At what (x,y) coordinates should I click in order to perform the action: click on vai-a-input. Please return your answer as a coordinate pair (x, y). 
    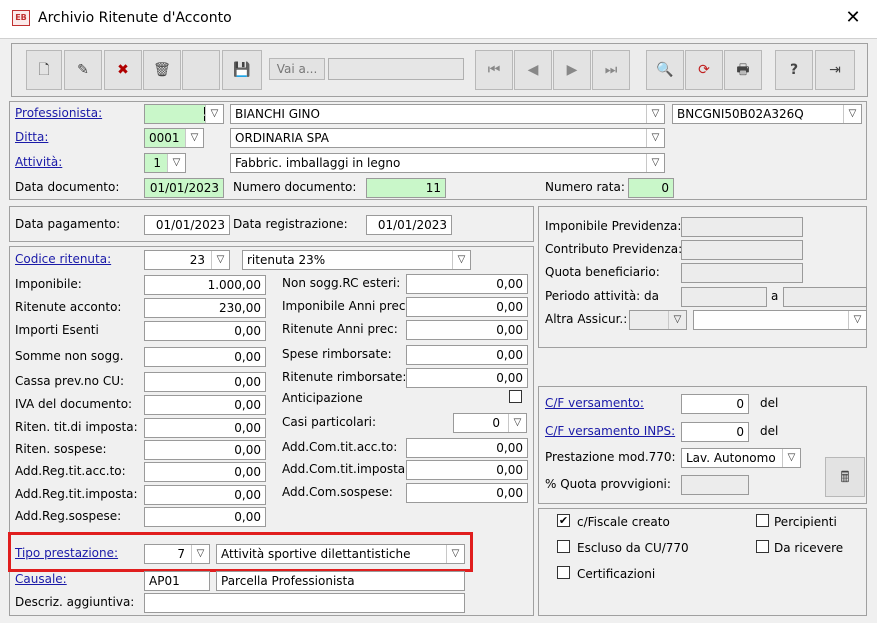
    Looking at the image, I should click on (396, 69).